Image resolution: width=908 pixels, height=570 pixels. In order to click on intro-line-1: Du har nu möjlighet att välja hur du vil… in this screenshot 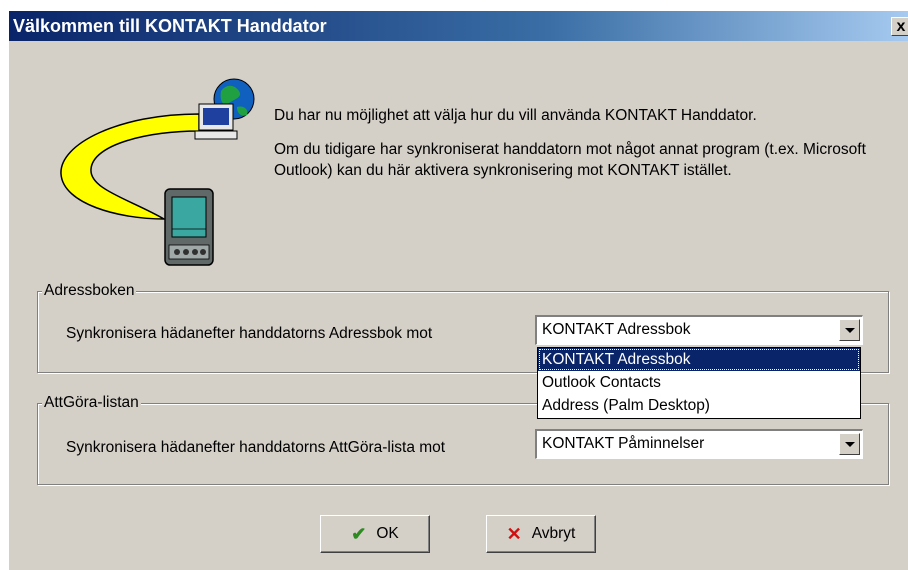, I will do `click(515, 115)`.